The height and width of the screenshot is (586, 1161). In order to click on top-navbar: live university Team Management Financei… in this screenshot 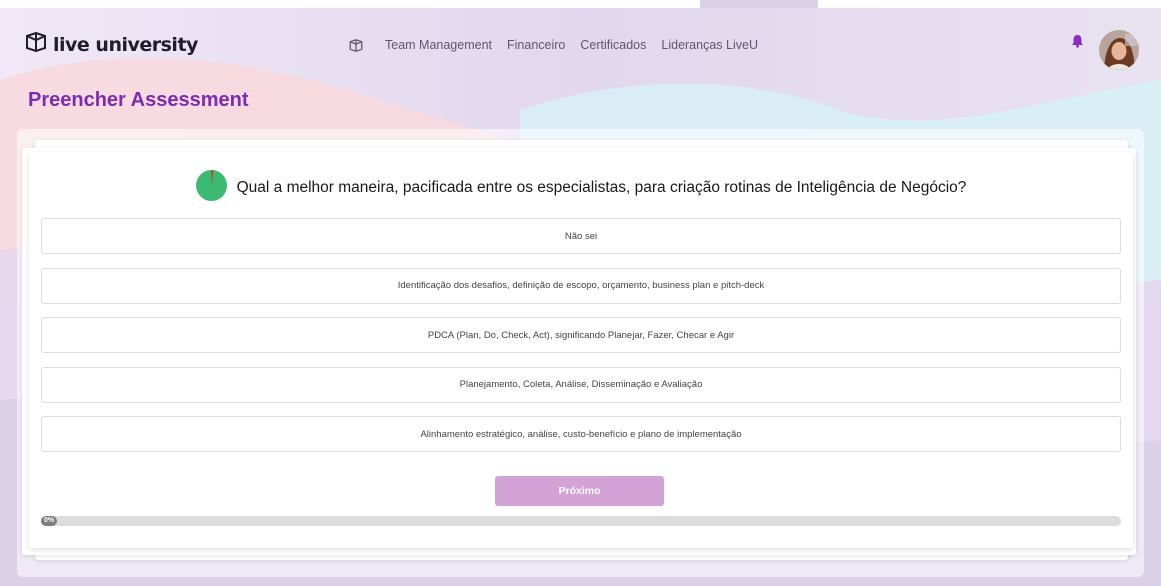, I will do `click(580, 43)`.